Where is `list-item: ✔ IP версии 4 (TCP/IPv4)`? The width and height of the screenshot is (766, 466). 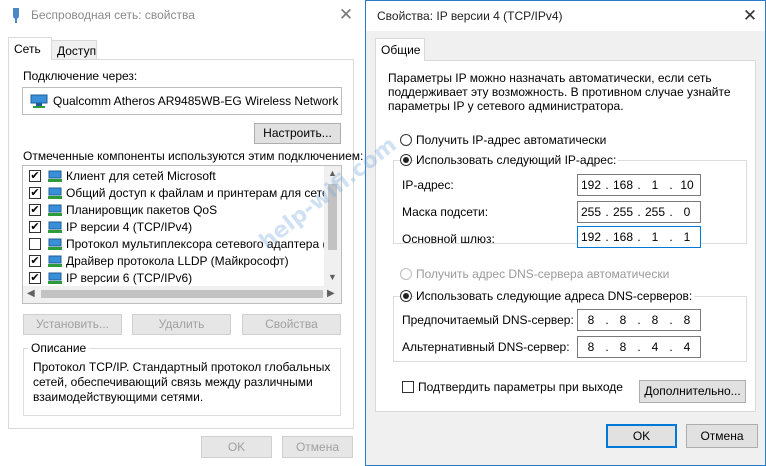
list-item: ✔ IP версии 4 (TCP/IPv4) is located at coordinates (173, 227).